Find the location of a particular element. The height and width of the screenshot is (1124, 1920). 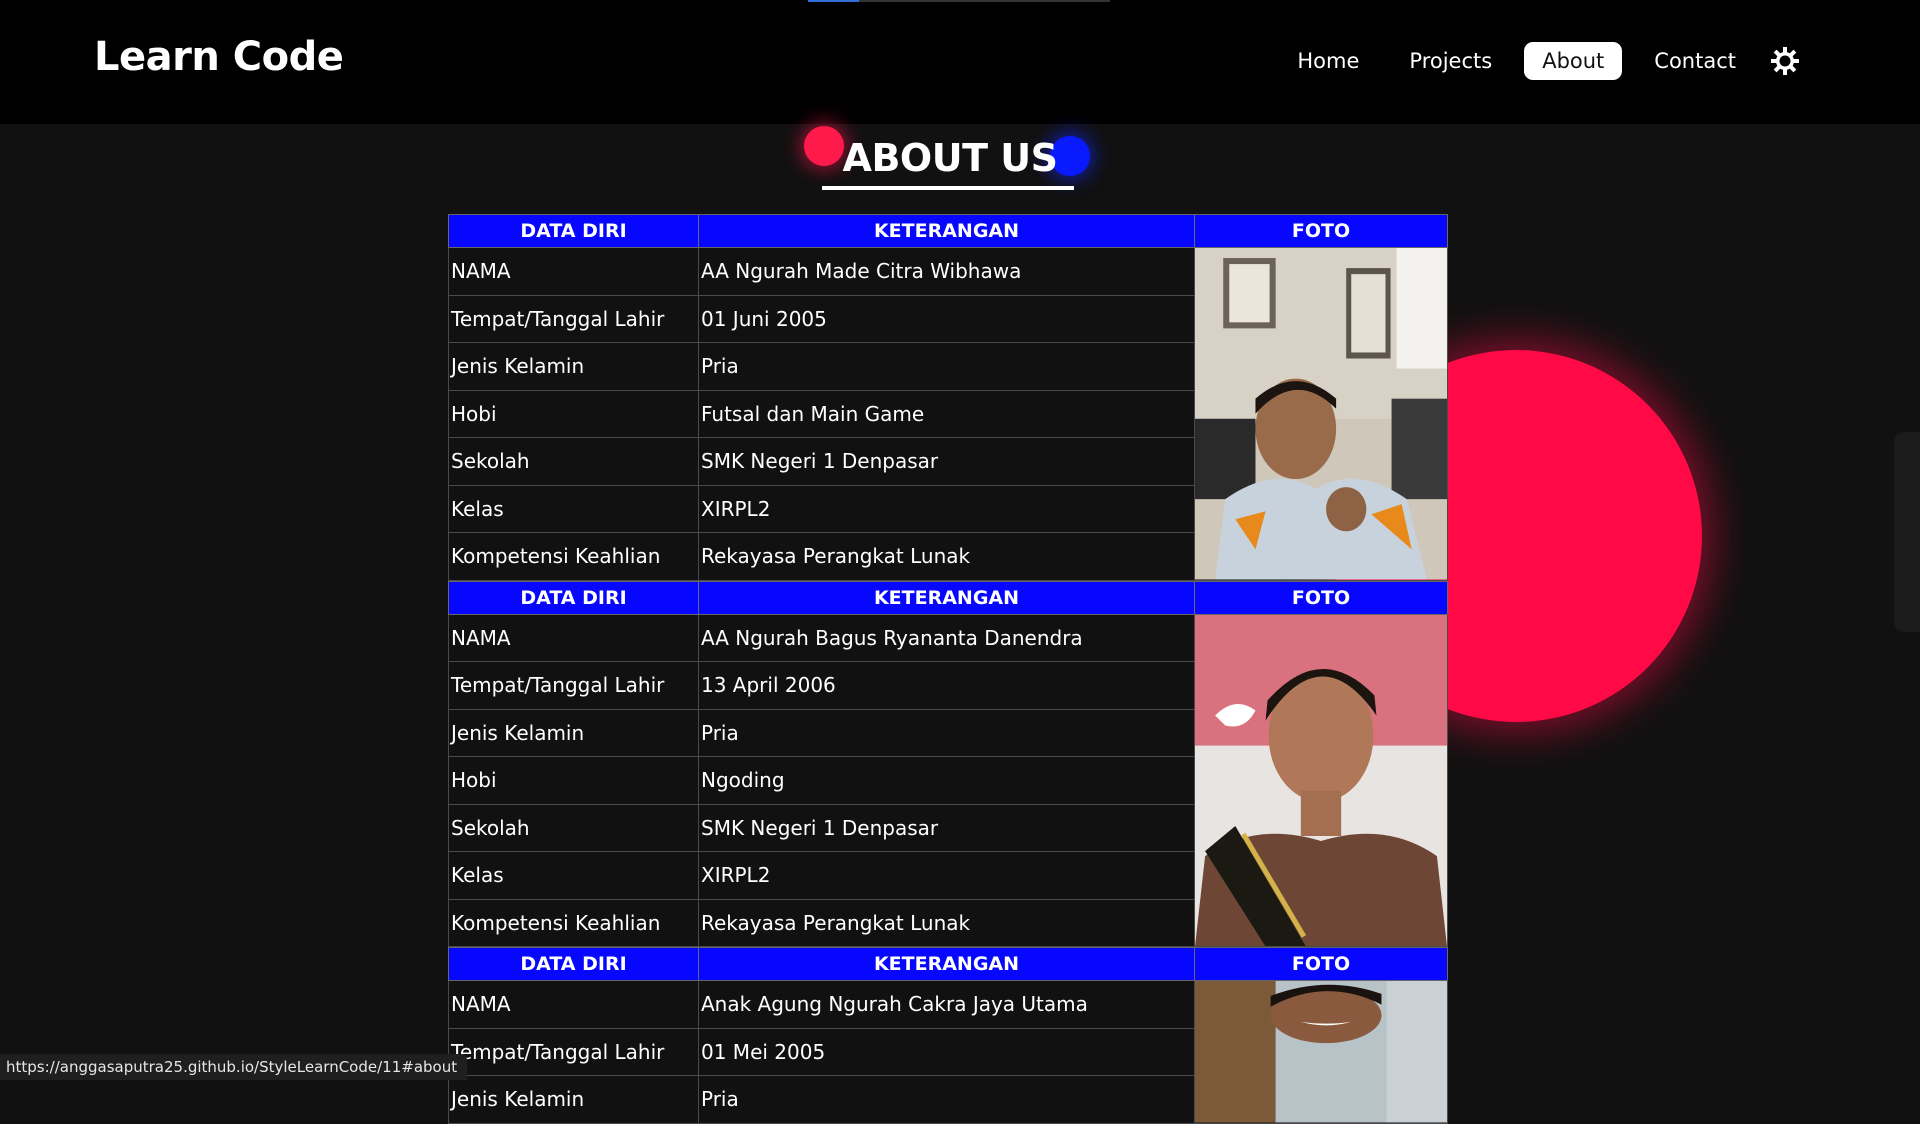

nav-projects: Projects is located at coordinates (1450, 61).